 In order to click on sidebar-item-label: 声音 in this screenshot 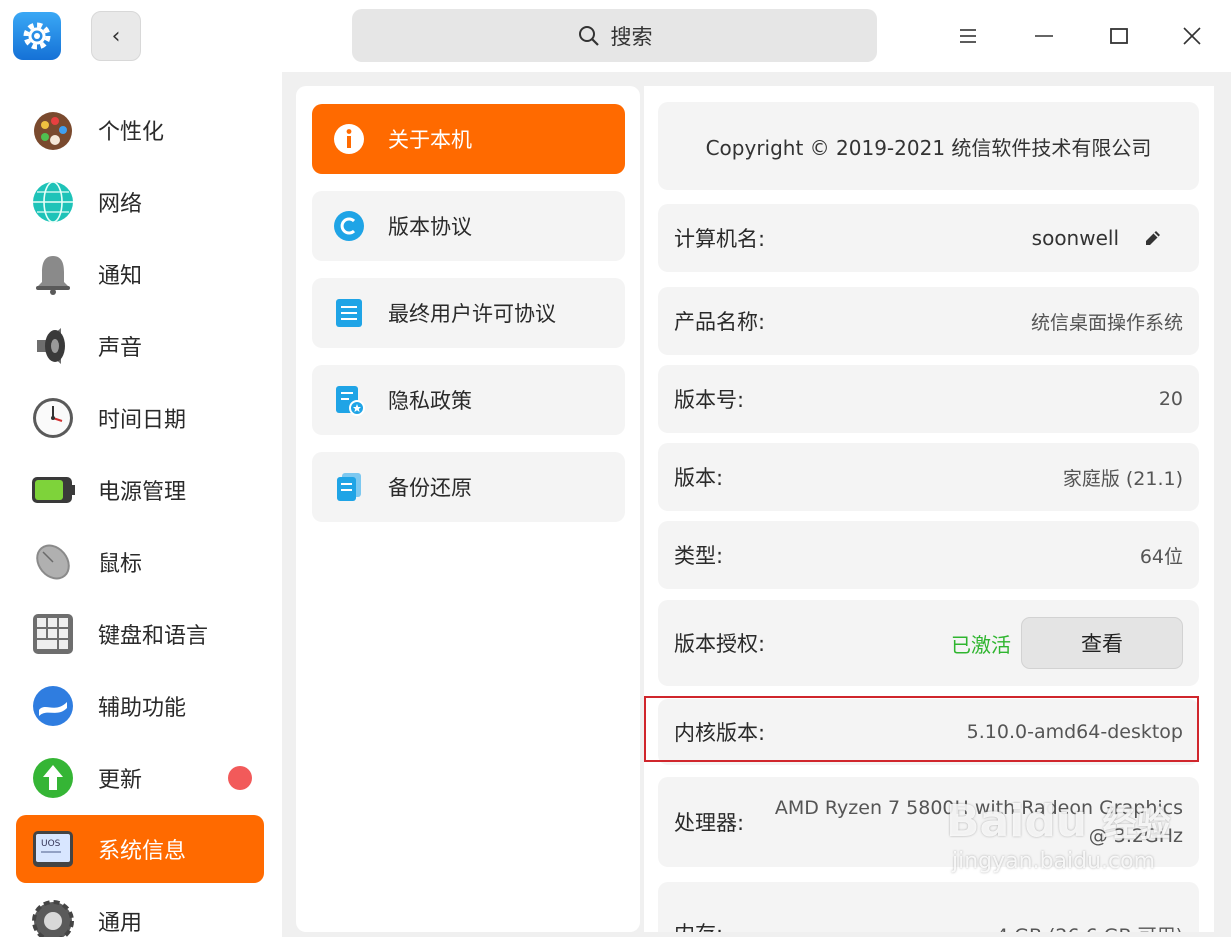, I will do `click(120, 348)`.